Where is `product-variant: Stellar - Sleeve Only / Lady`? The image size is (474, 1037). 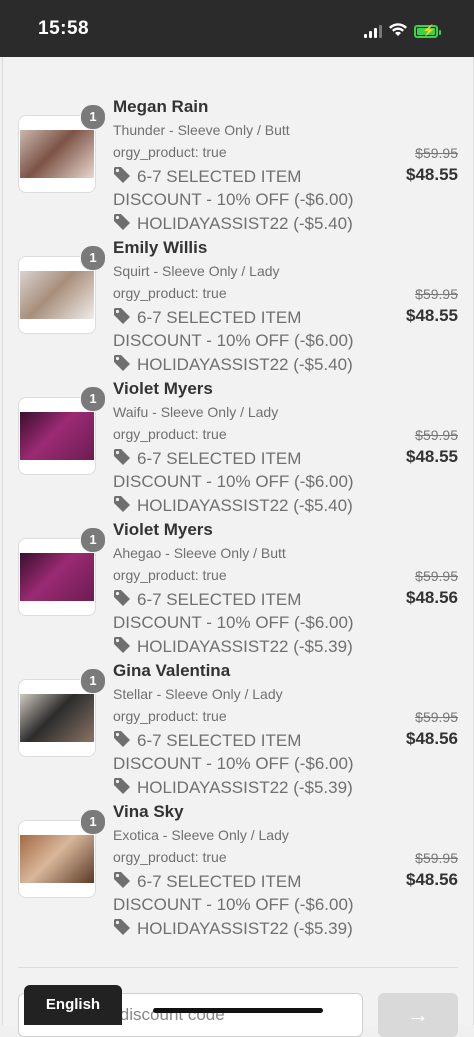
product-variant: Stellar - Sleeve Only / Lady is located at coordinates (198, 694).